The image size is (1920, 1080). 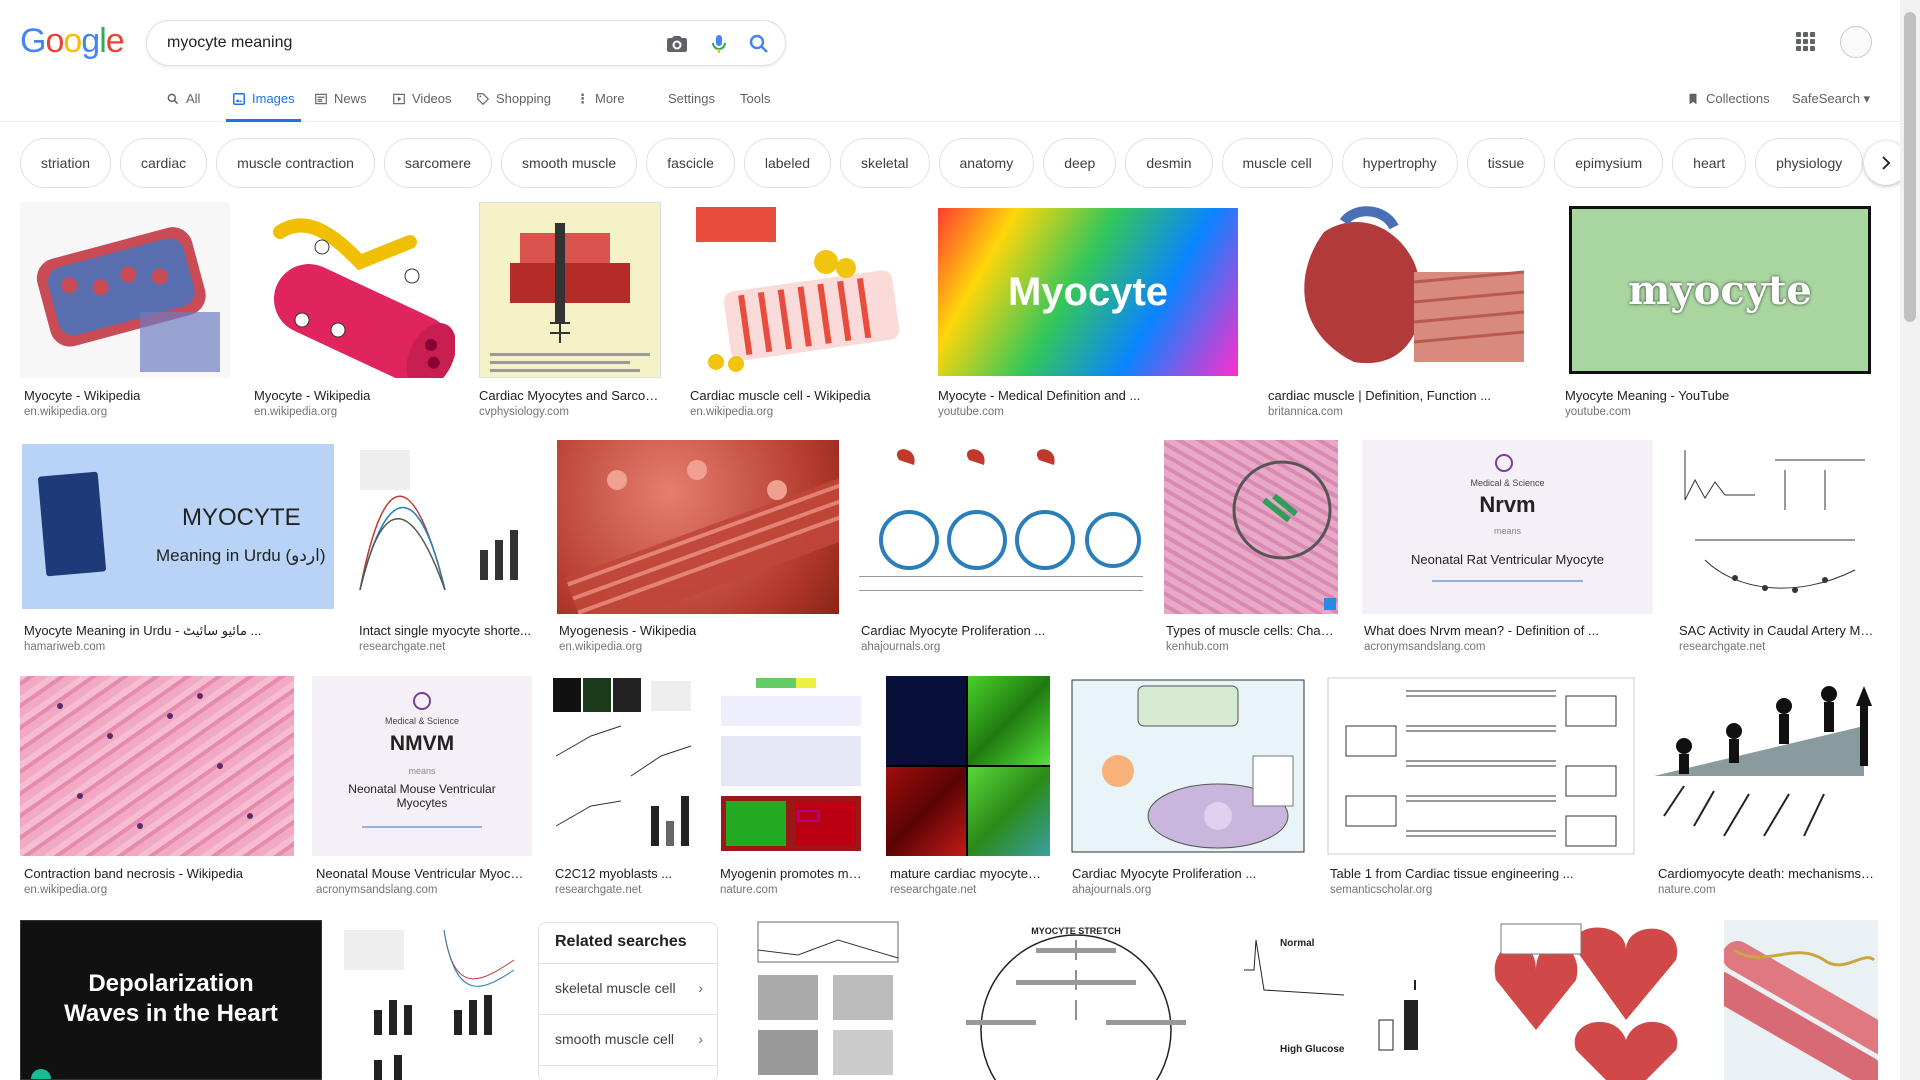 I want to click on tab-images: Images, so click(x=263, y=106).